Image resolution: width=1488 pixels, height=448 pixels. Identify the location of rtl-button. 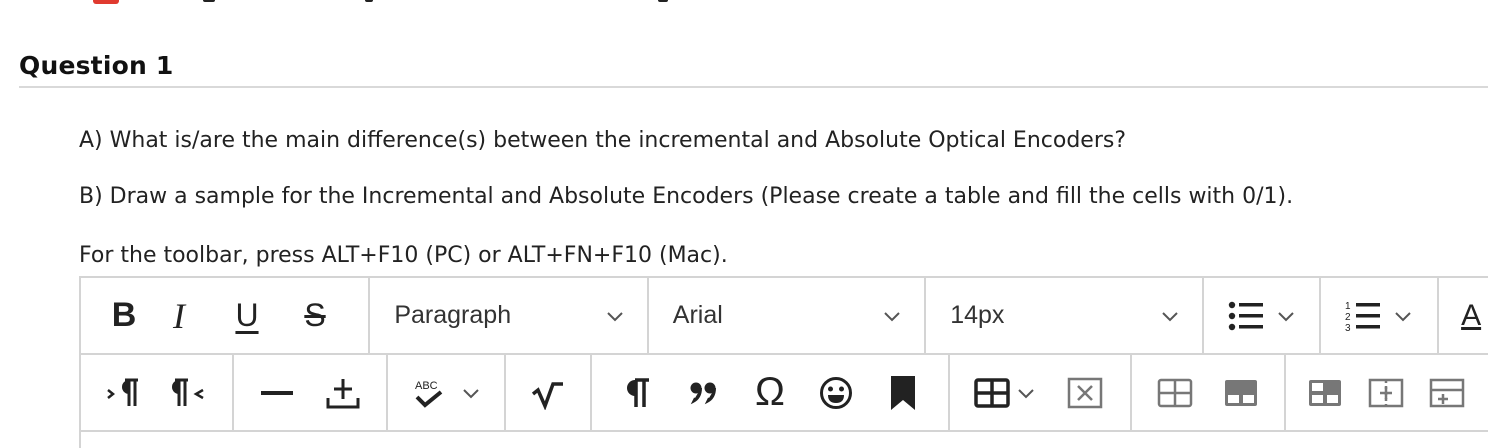
(189, 392).